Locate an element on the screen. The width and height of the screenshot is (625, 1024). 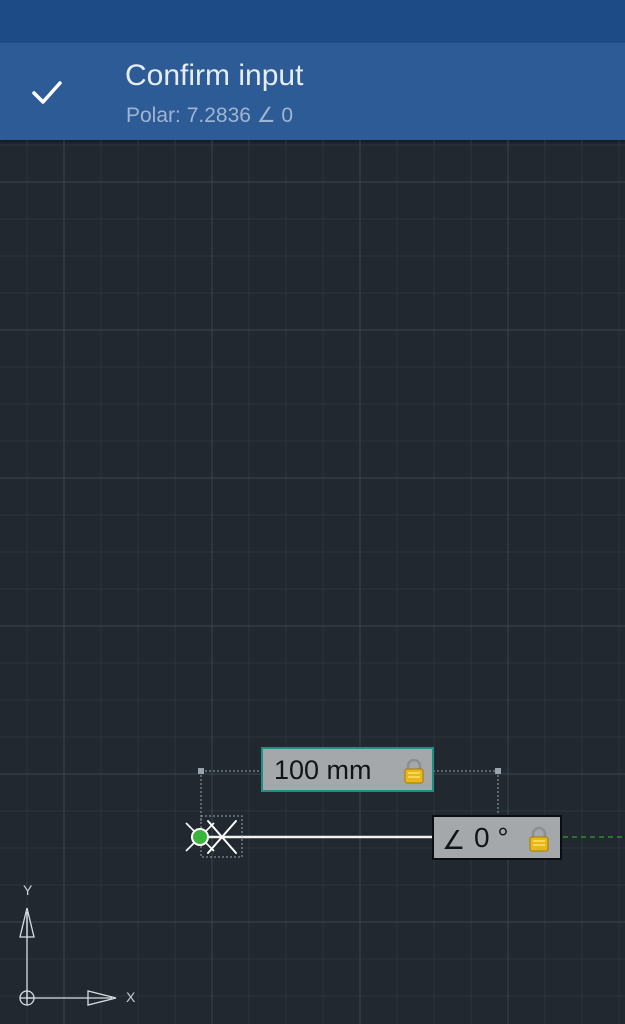
distance-input-field: 100 mm is located at coordinates (347, 769).